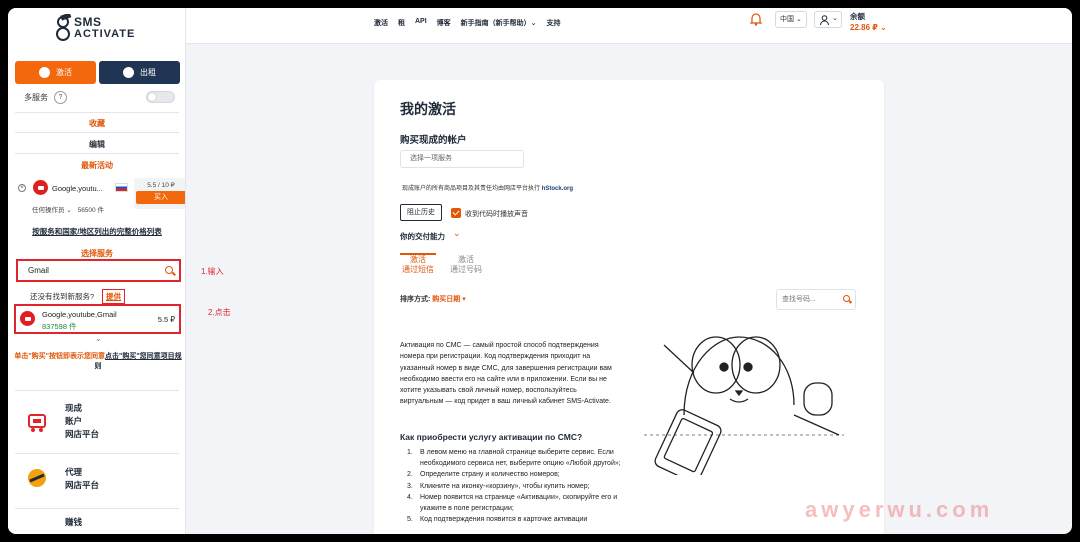 This screenshot has height=542, width=1080. I want to click on step-number: 5., so click(410, 520).